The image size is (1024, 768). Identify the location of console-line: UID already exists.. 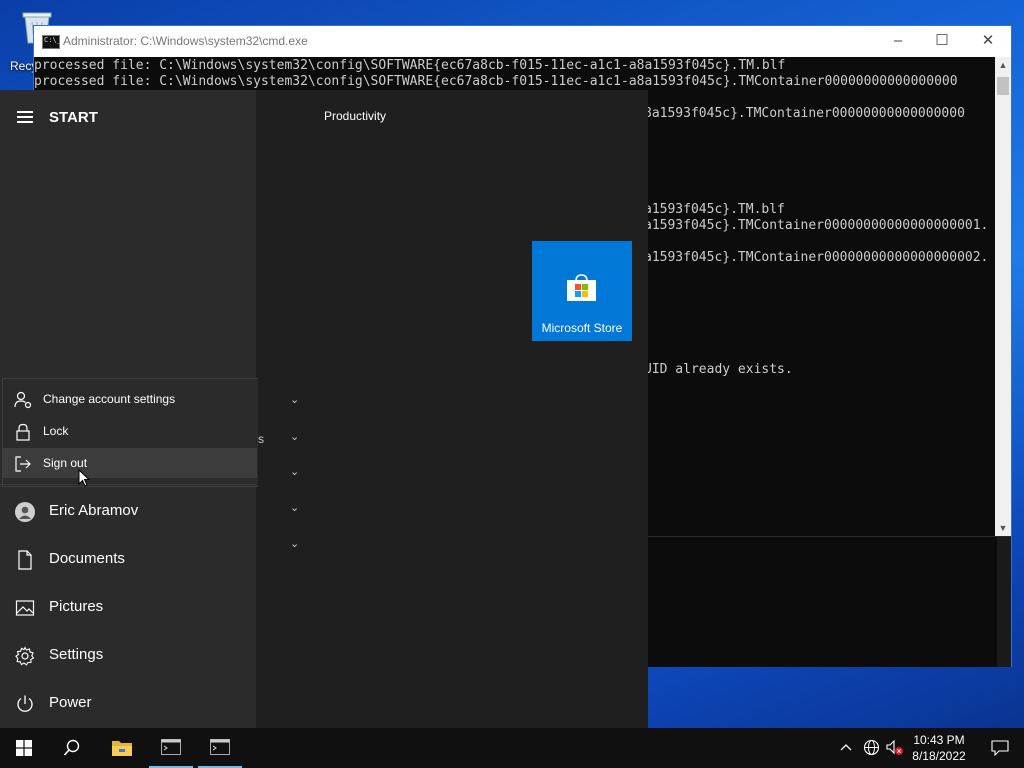
(718, 369).